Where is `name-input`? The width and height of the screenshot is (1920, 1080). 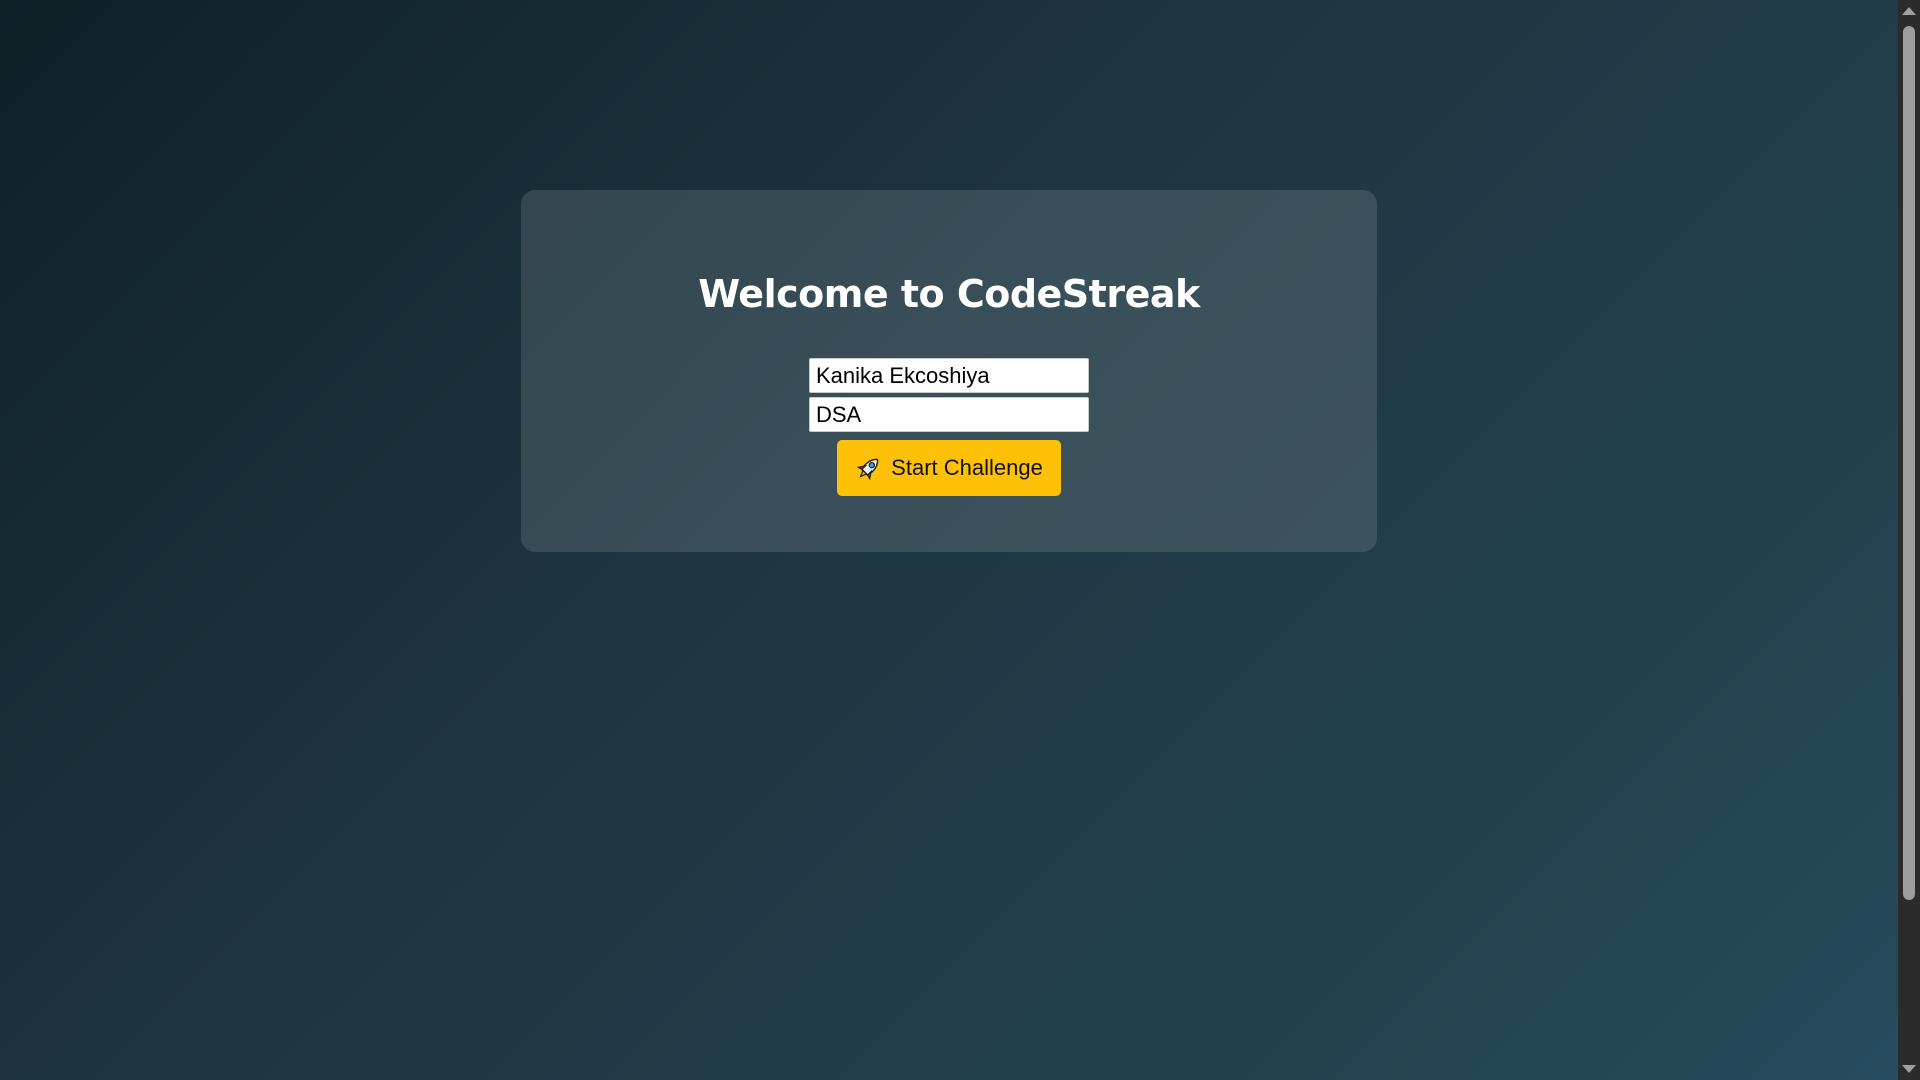 name-input is located at coordinates (949, 375).